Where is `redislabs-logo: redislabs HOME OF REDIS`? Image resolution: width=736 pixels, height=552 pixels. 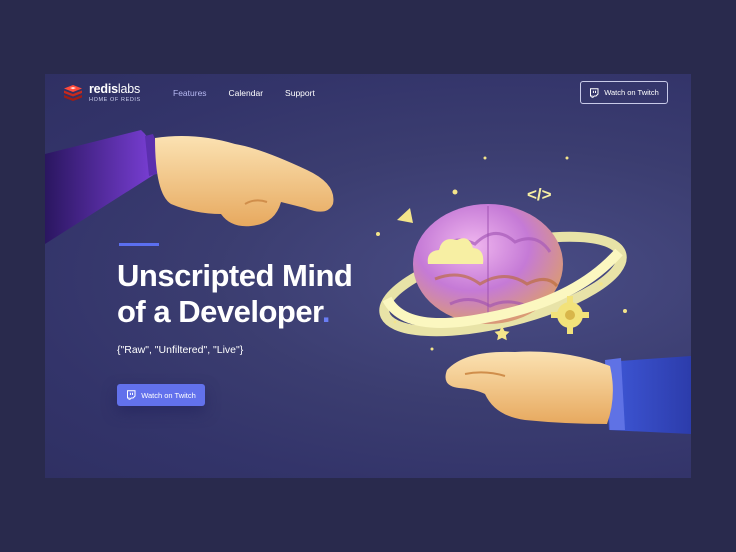
redislabs-logo: redislabs HOME OF REDIS is located at coordinates (102, 93).